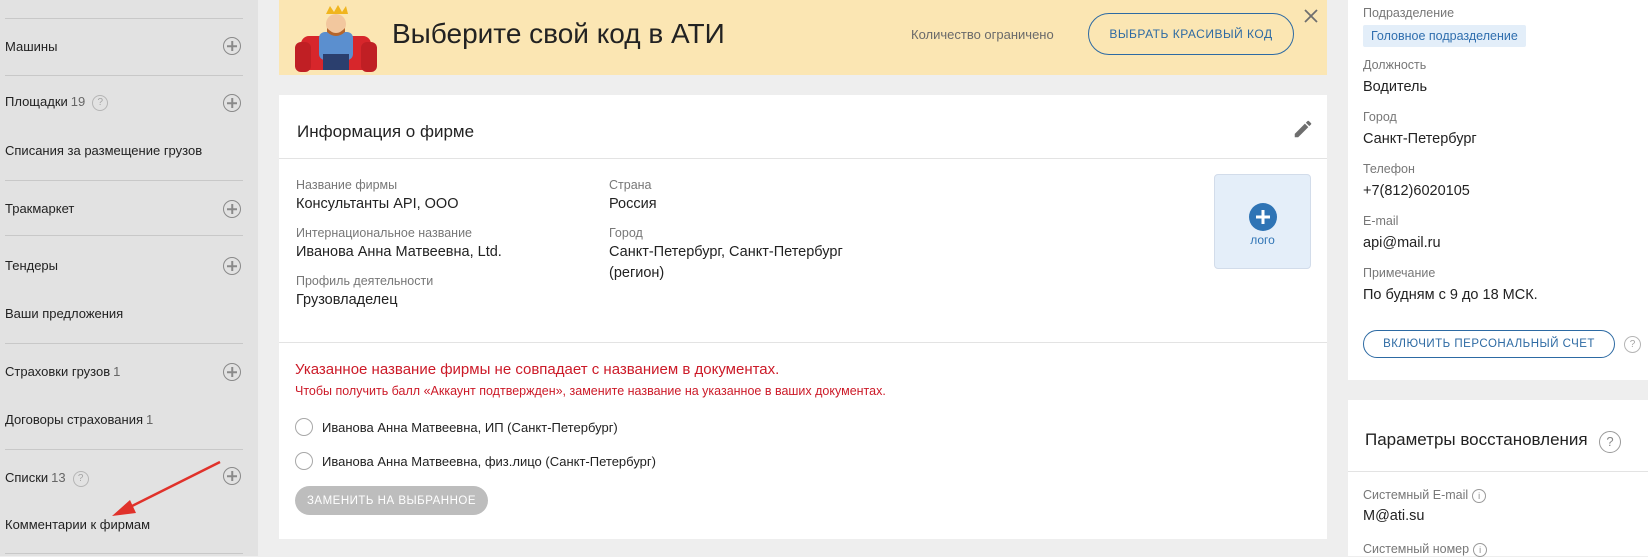  Describe the element at coordinates (726, 252) in the screenshot. I see `city-value: Санкт-Петербург, Санкт-Петербург` at that location.